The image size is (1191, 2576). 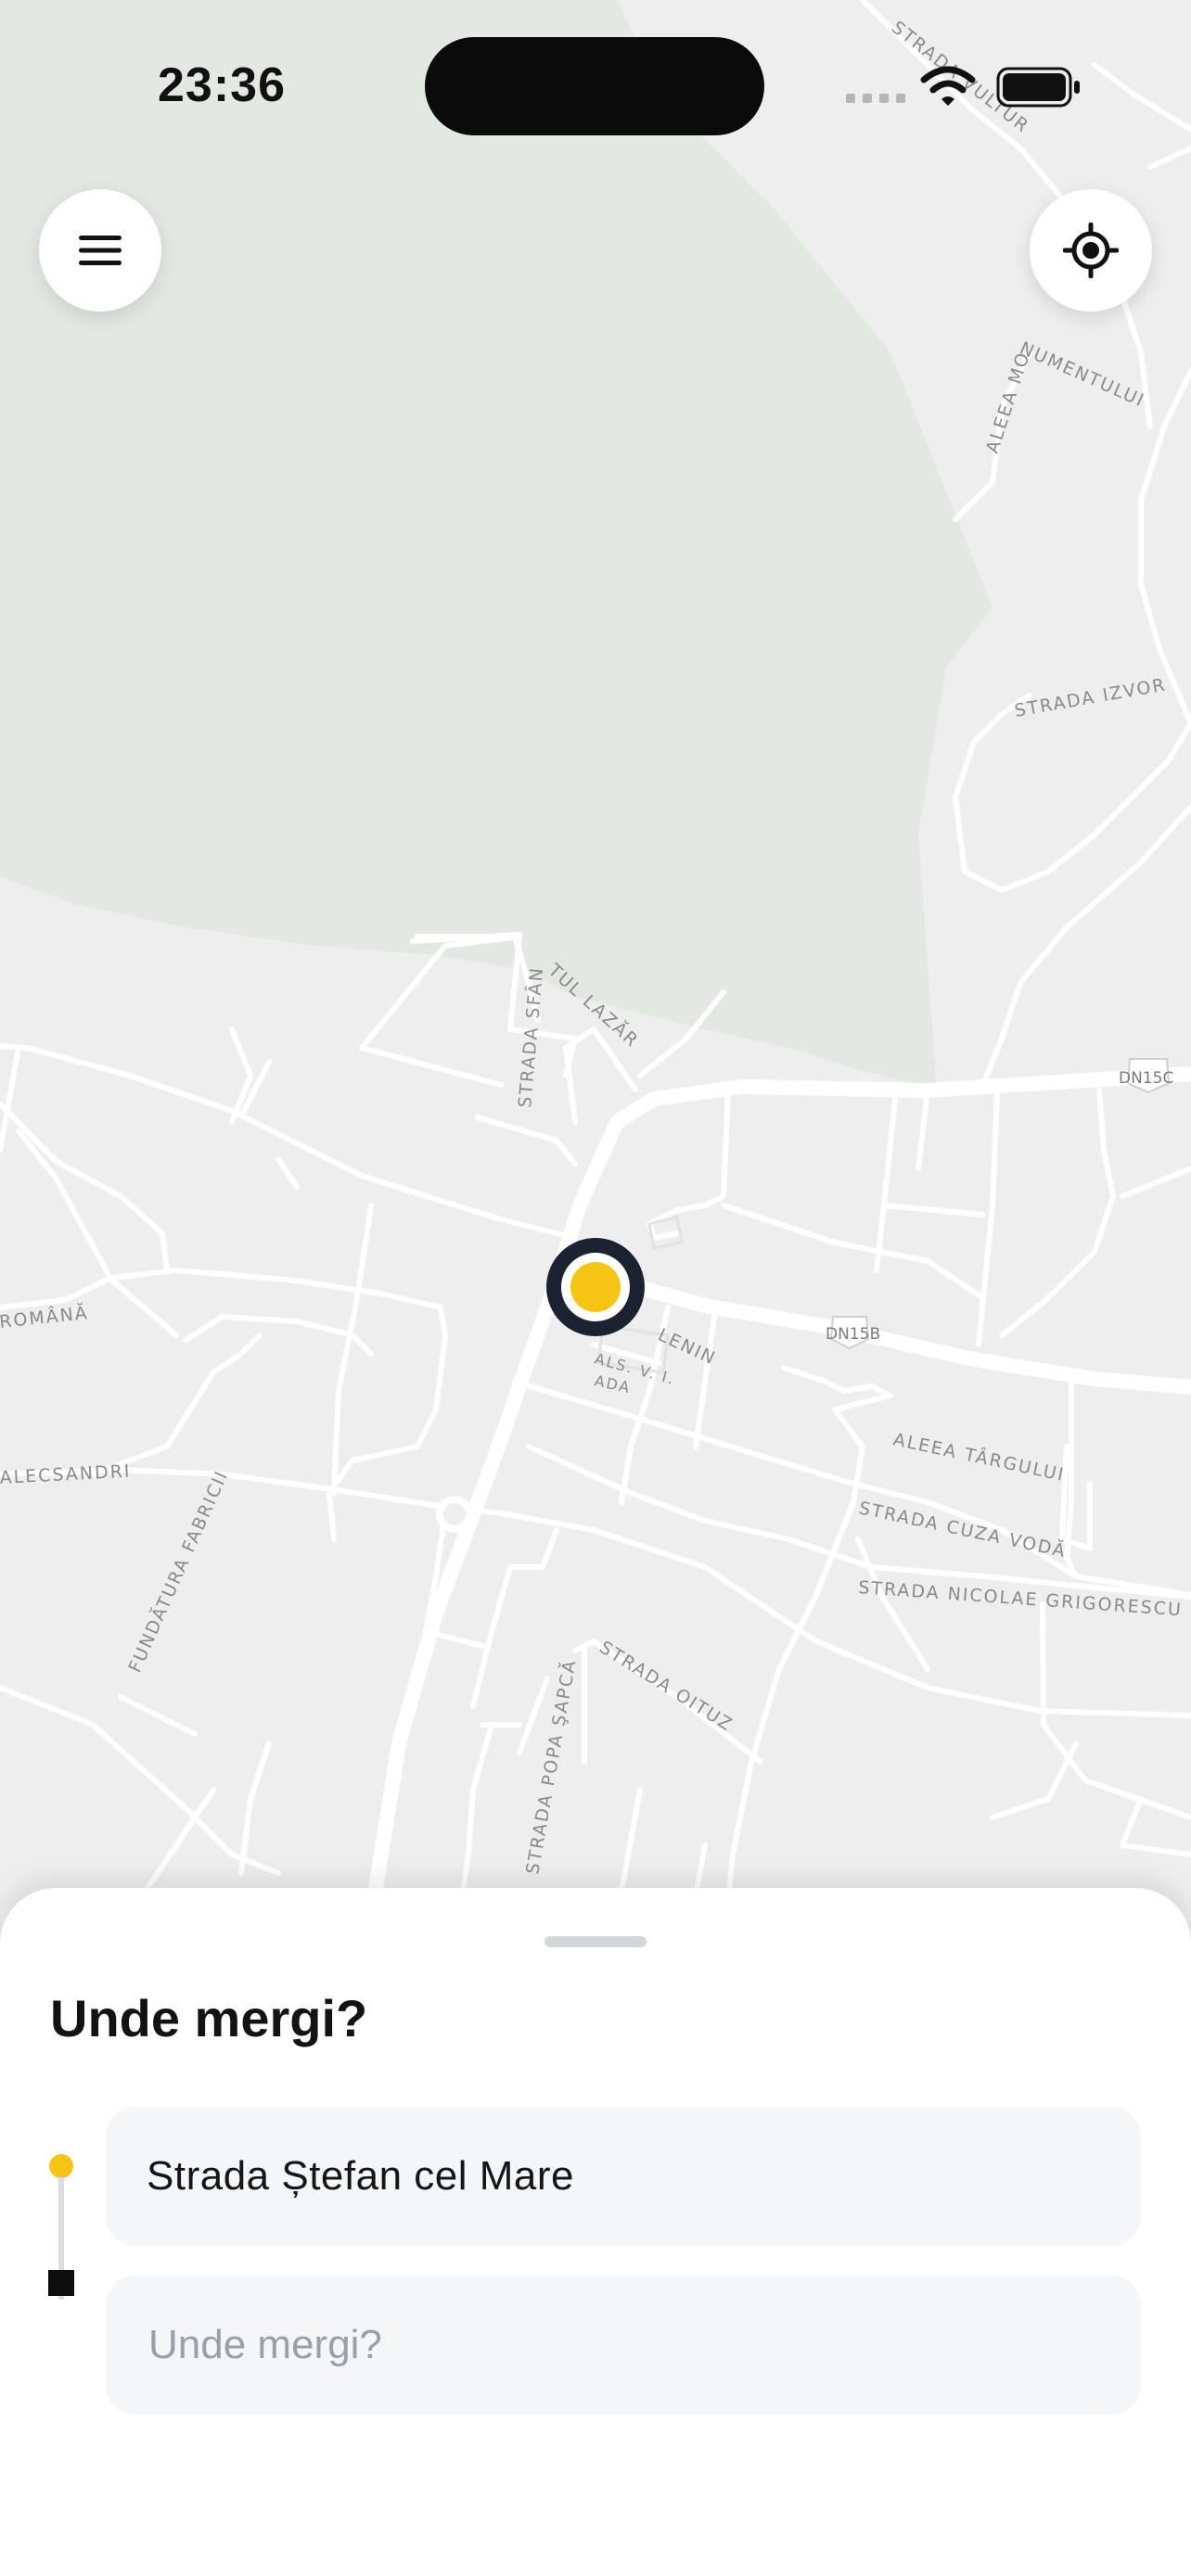 What do you see at coordinates (209, 2018) in the screenshot?
I see `sheet-title: Unde mergi?` at bounding box center [209, 2018].